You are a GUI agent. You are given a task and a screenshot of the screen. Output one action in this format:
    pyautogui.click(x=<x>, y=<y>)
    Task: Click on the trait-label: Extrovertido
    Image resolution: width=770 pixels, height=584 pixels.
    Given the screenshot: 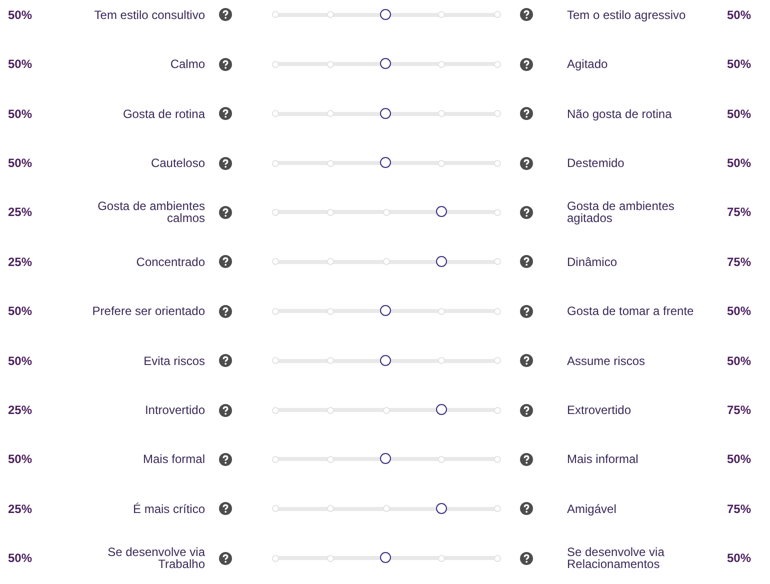 What is the action you would take?
    pyautogui.click(x=599, y=410)
    